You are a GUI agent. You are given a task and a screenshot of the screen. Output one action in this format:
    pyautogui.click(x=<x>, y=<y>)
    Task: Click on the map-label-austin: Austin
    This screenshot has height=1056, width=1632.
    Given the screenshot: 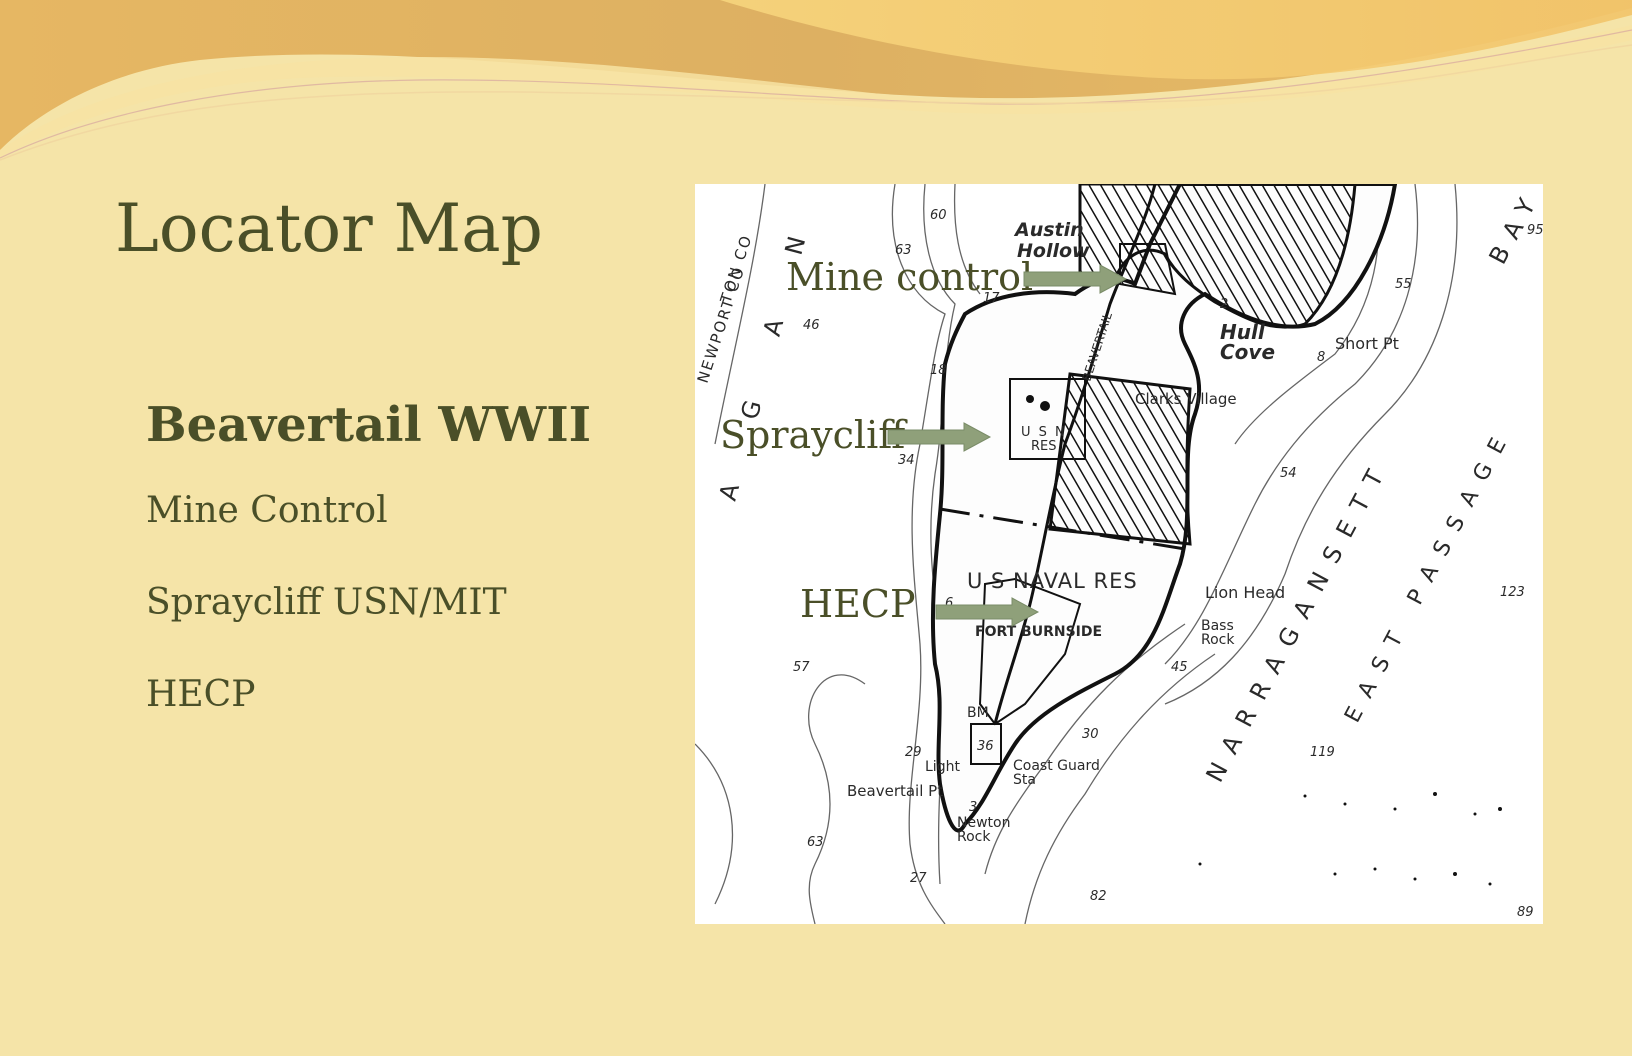 What is the action you would take?
    pyautogui.click(x=1048, y=230)
    